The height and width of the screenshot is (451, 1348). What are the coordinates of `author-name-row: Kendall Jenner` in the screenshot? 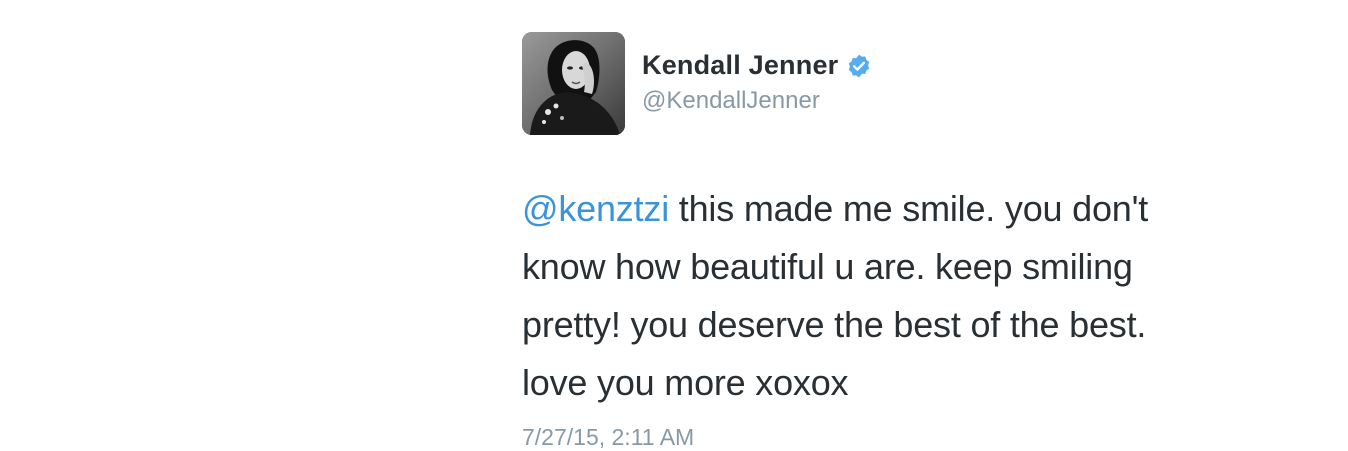 It's located at (757, 65).